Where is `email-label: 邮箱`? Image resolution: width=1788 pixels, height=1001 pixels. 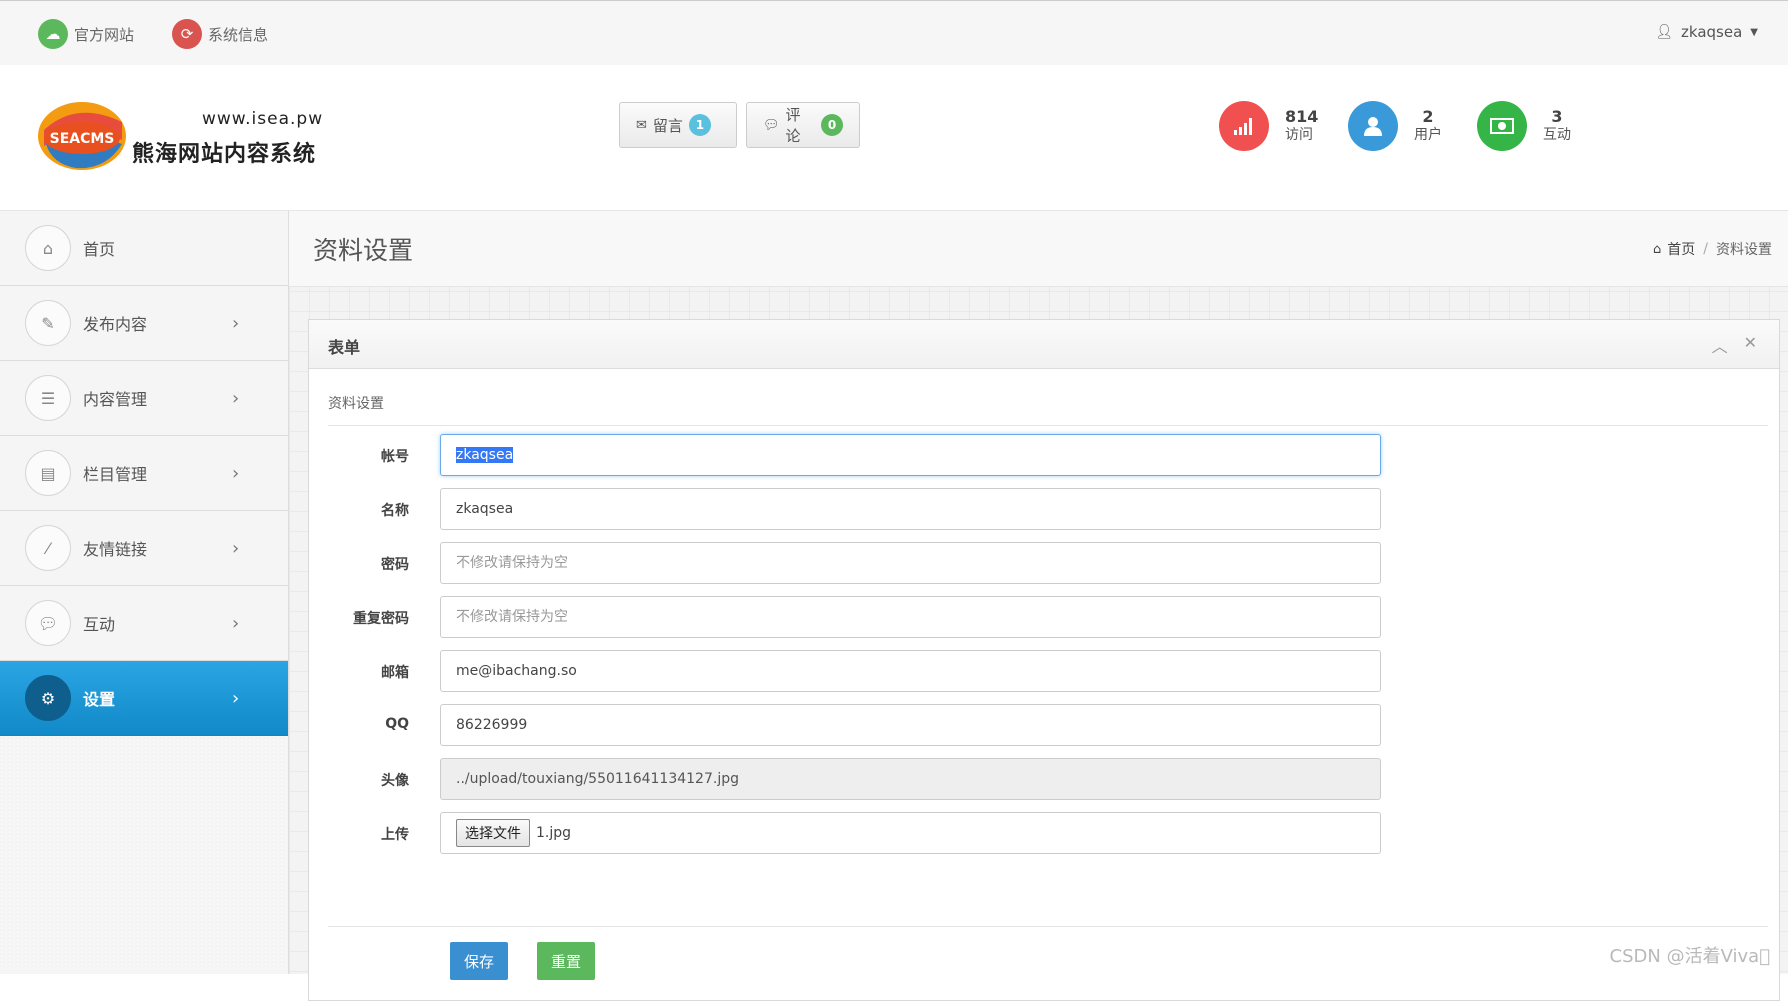 email-label: 邮箱 is located at coordinates (395, 673).